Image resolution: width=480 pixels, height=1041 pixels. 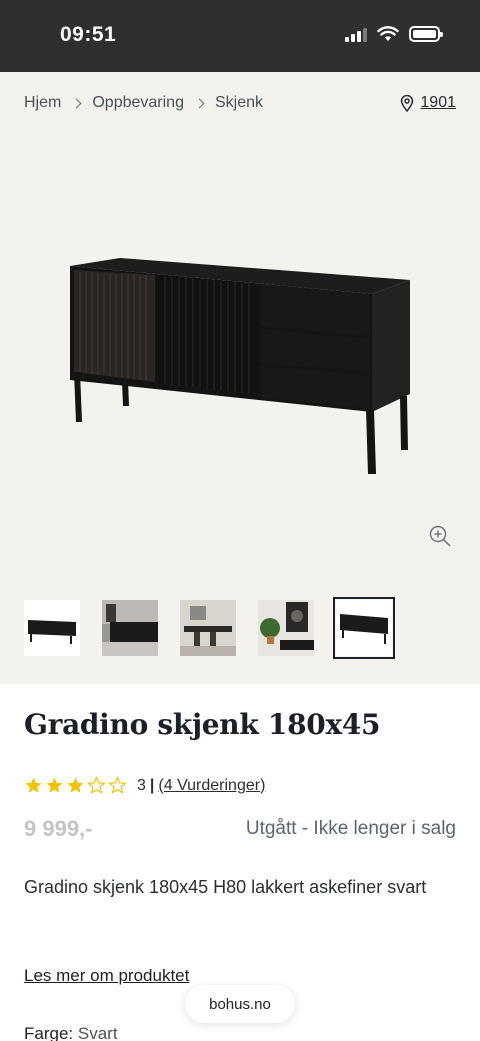 What do you see at coordinates (356, 34) in the screenshot?
I see `cellular-signal-icon` at bounding box center [356, 34].